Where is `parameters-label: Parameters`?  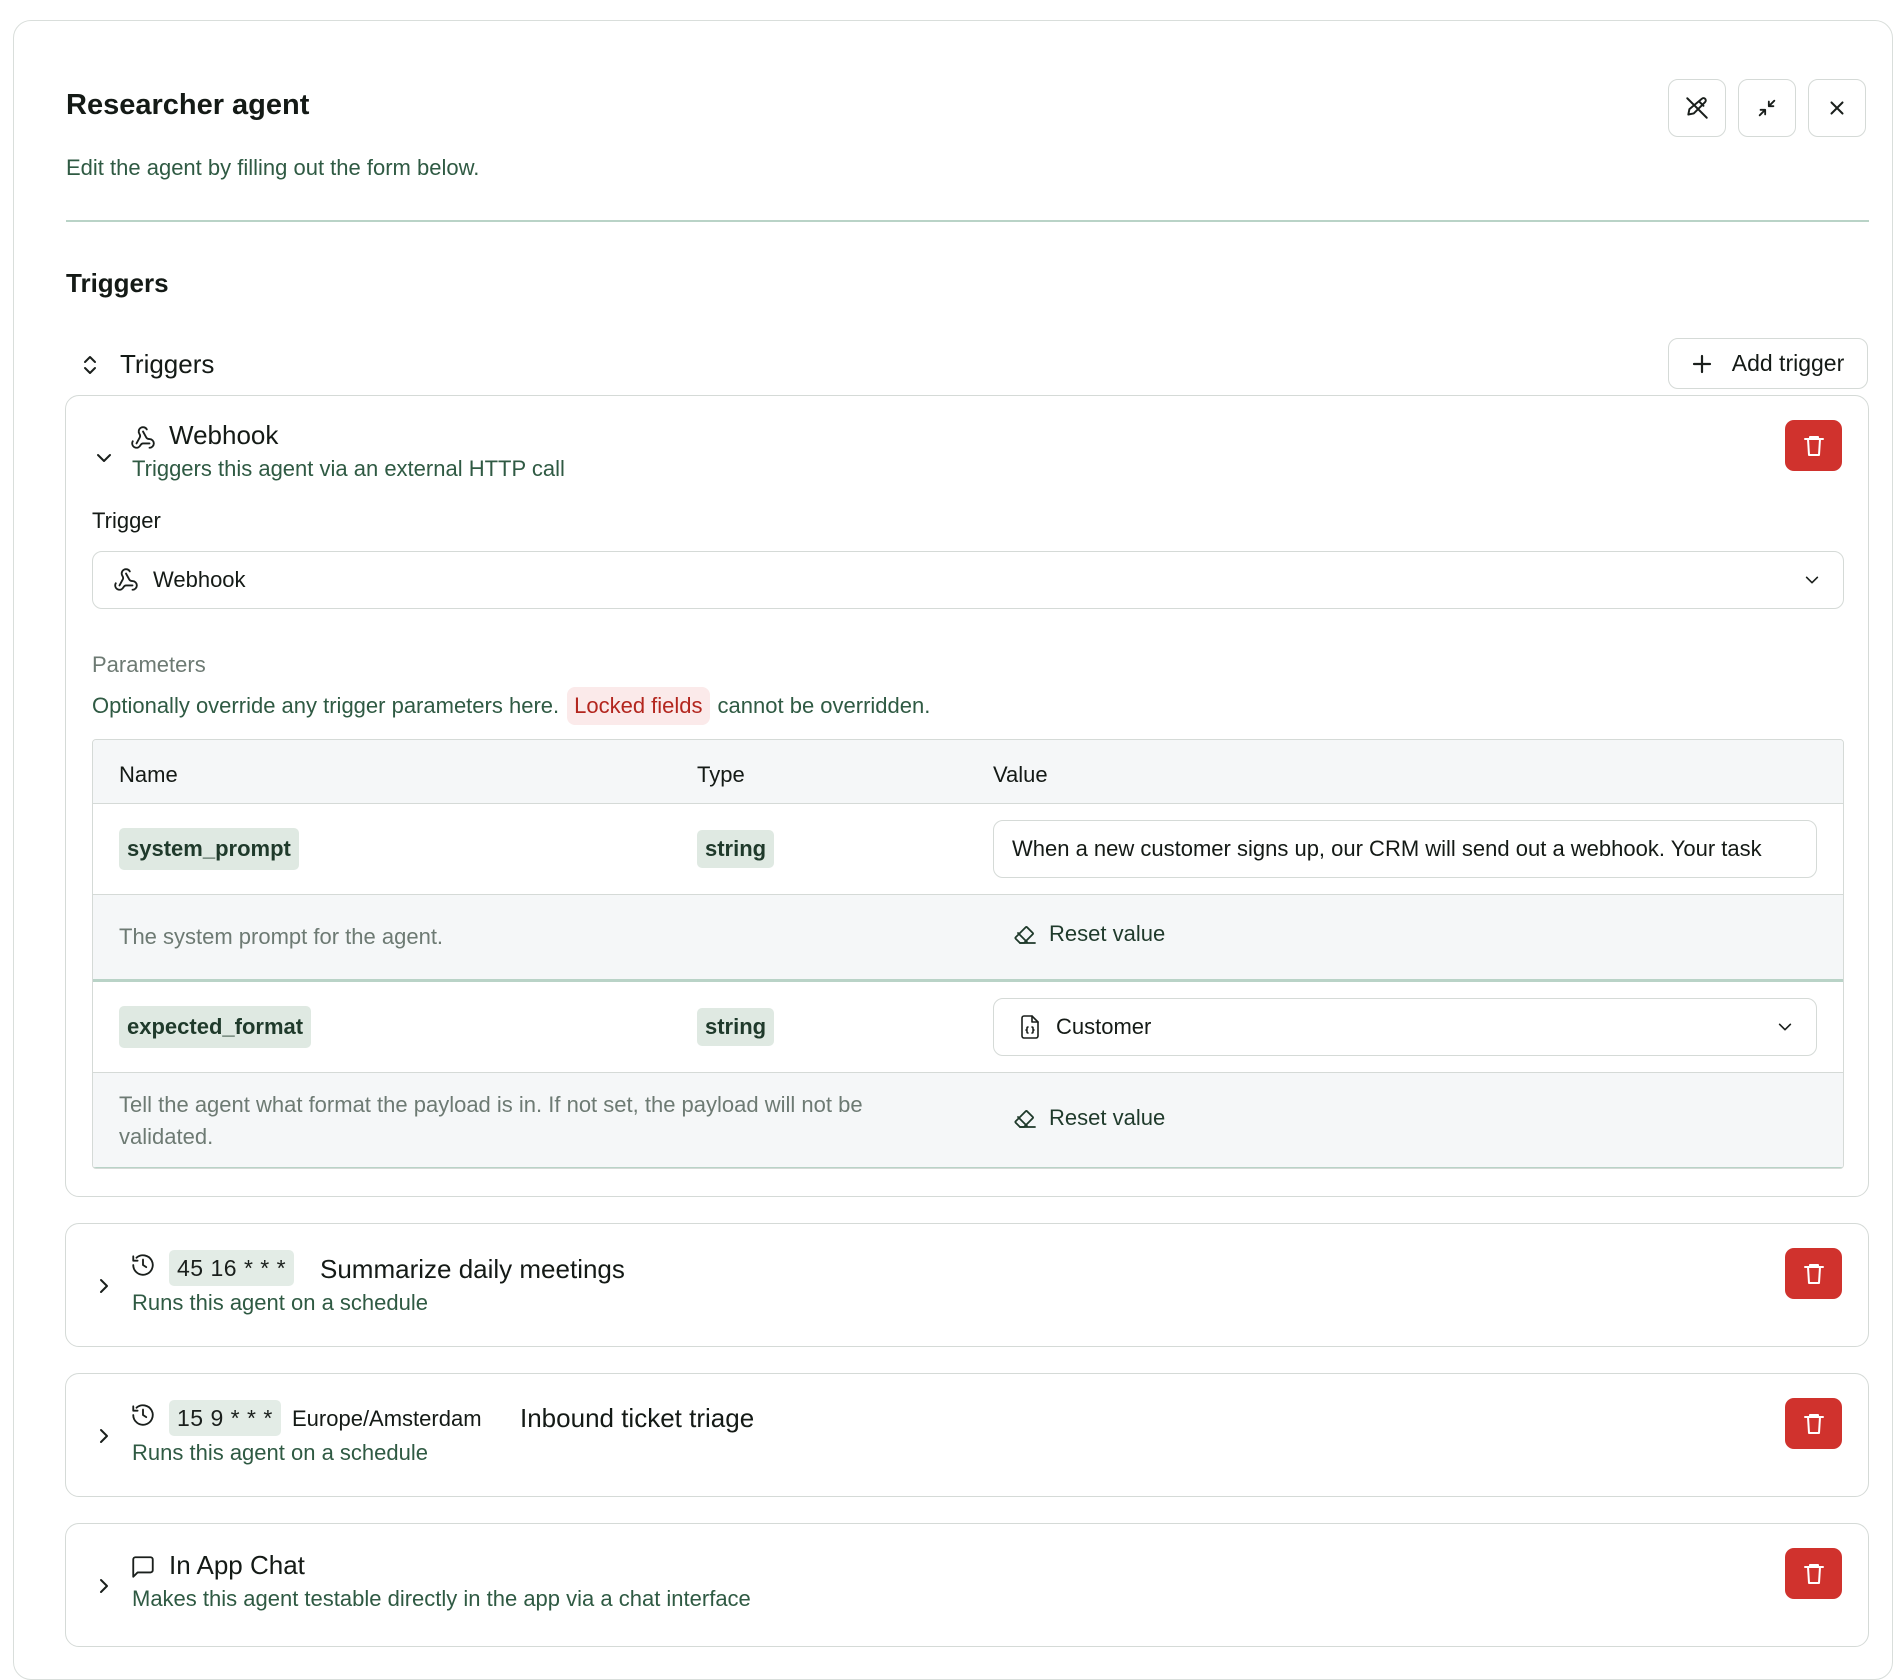 parameters-label: Parameters is located at coordinates (149, 664).